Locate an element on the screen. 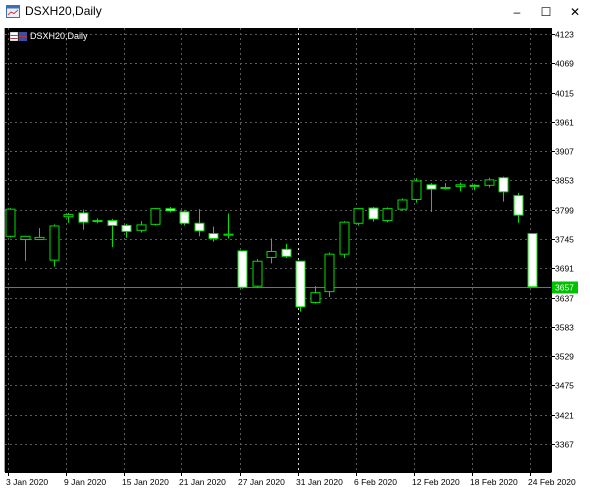  price-tick-label: 3853 is located at coordinates (564, 181).